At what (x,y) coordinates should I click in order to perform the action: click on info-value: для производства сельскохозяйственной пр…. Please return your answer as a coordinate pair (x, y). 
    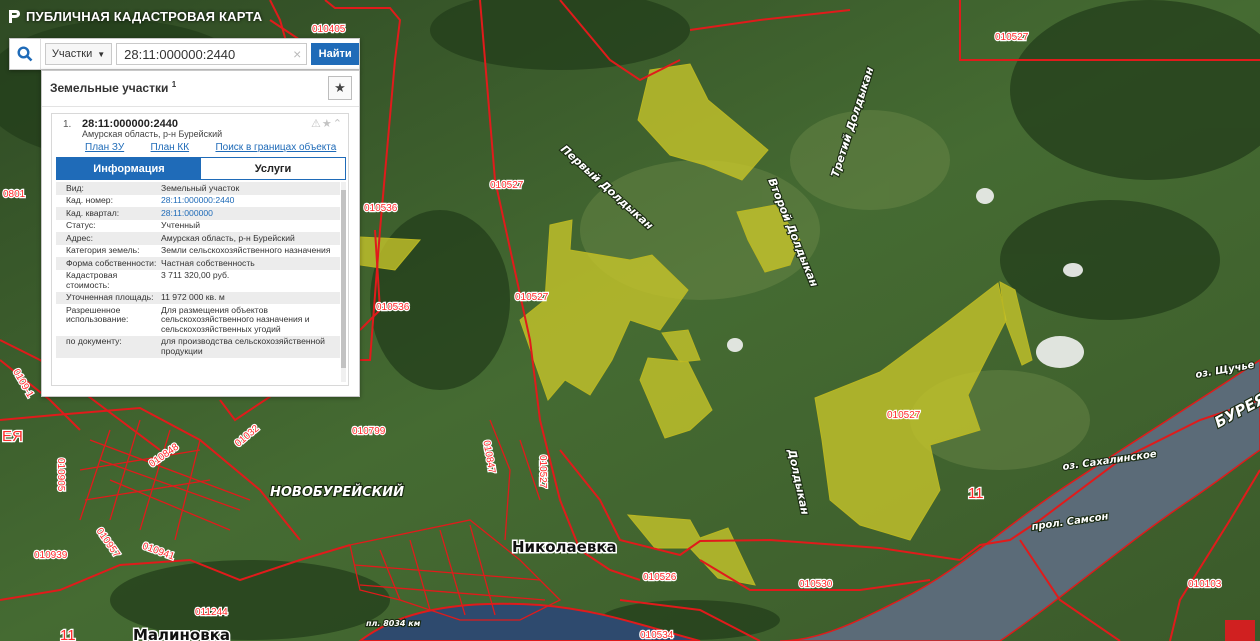
    Looking at the image, I should click on (243, 346).